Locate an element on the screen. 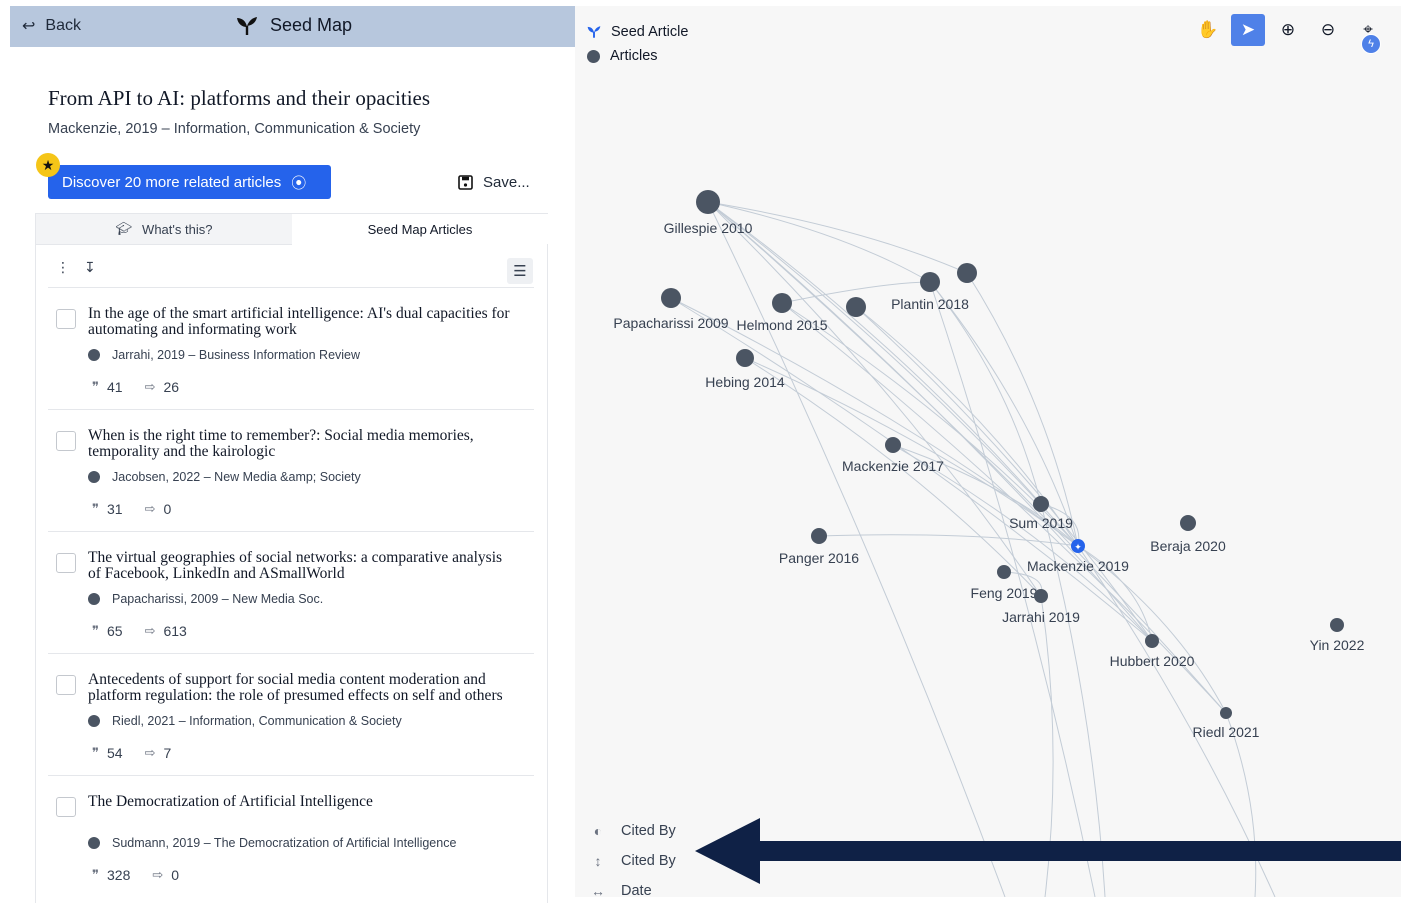 The height and width of the screenshot is (906, 1401). node-label: Hebing 2014 is located at coordinates (745, 382).